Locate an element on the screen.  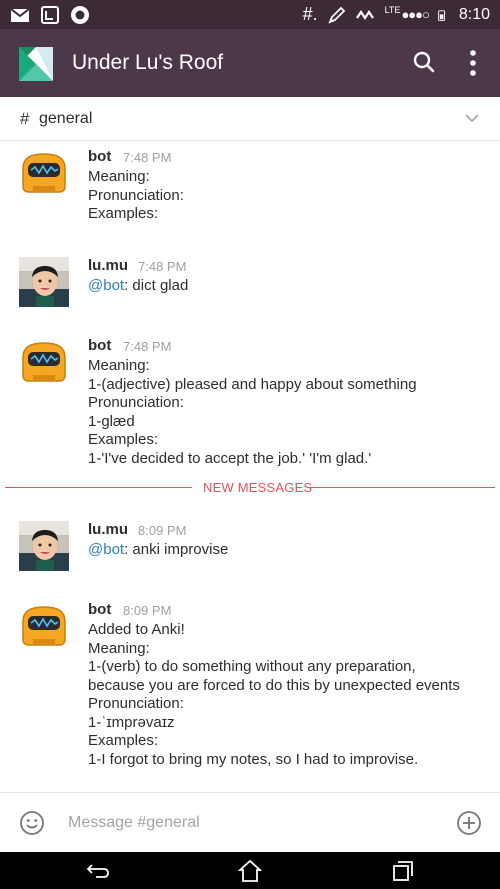
status-time: 8:10 is located at coordinates (474, 14).